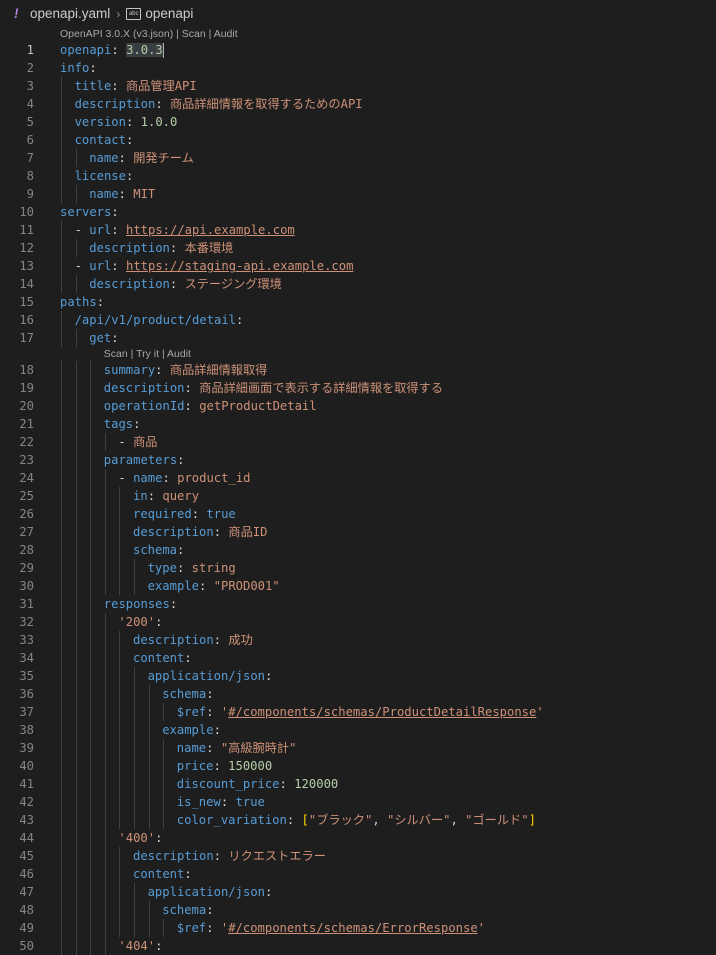 This screenshot has height=955, width=716. Describe the element at coordinates (358, 856) in the screenshot. I see `code-line: 45 description: リクエストエラー` at that location.